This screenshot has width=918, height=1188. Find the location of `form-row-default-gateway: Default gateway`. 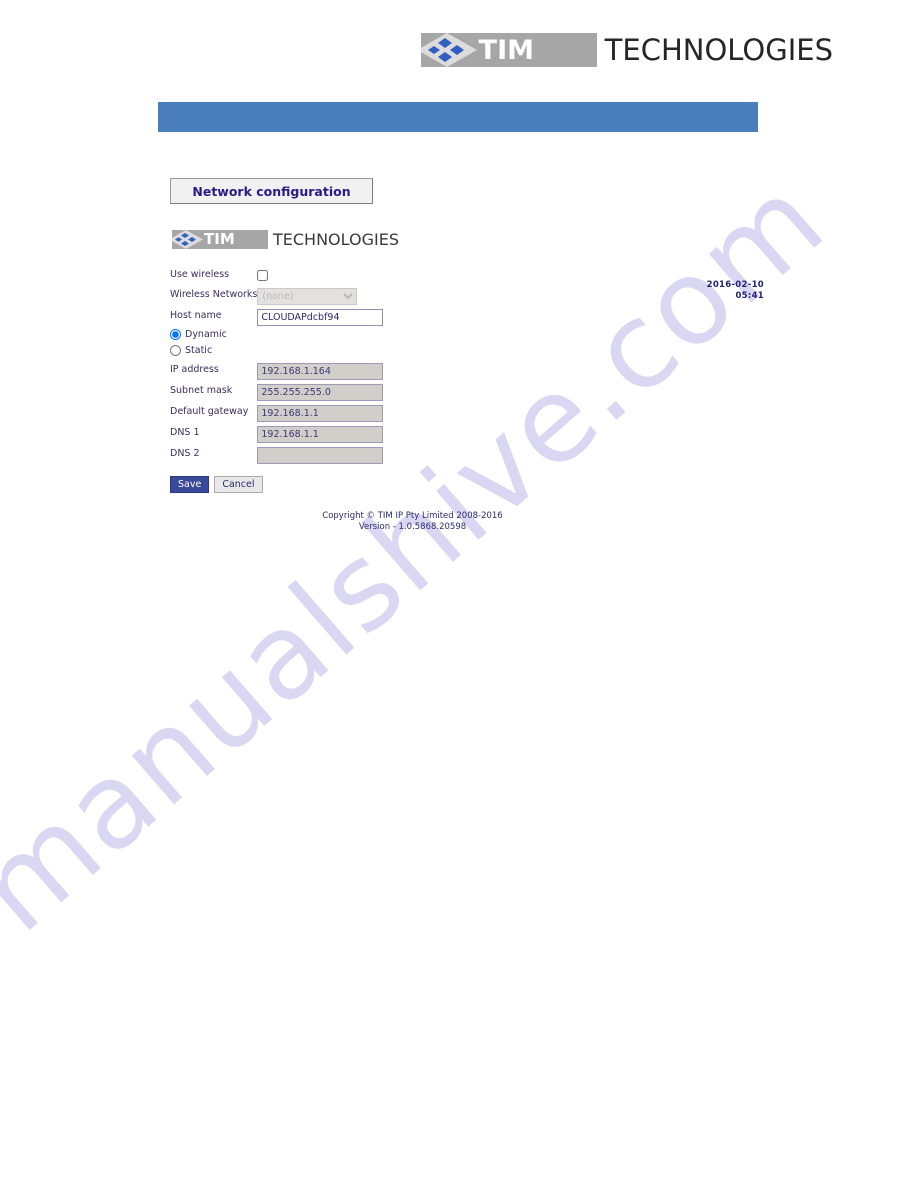

form-row-default-gateway: Default gateway is located at coordinates (277, 411).